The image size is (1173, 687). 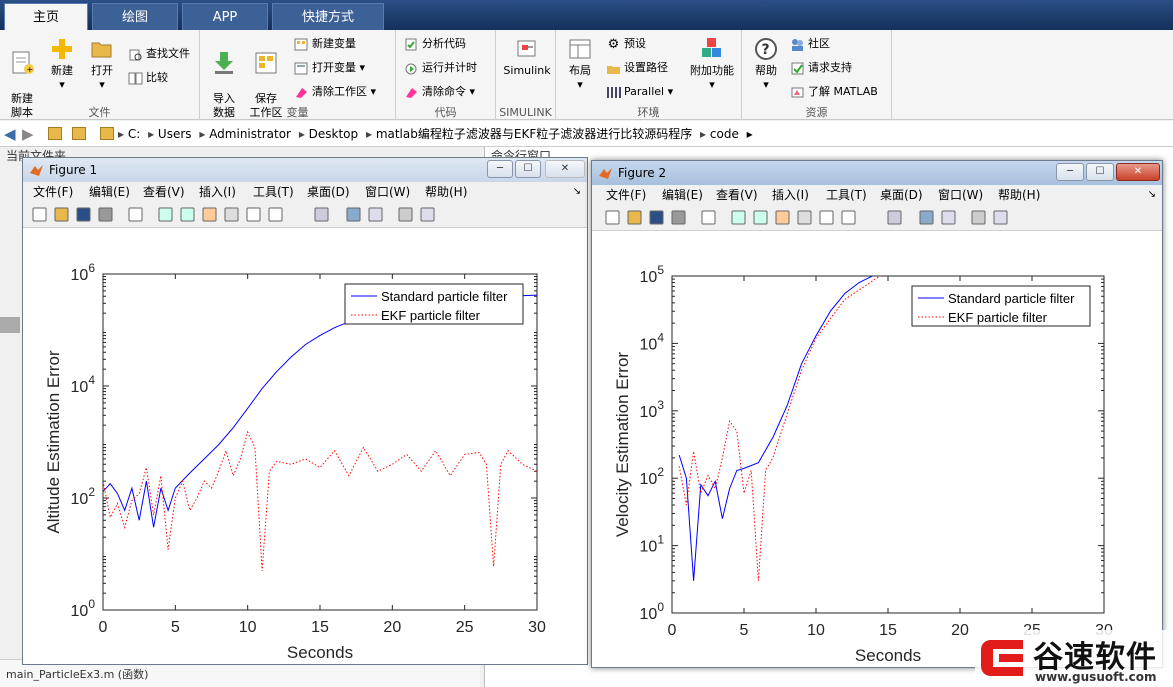 I want to click on help-button: ? 帮助 ▾, so click(x=766, y=64).